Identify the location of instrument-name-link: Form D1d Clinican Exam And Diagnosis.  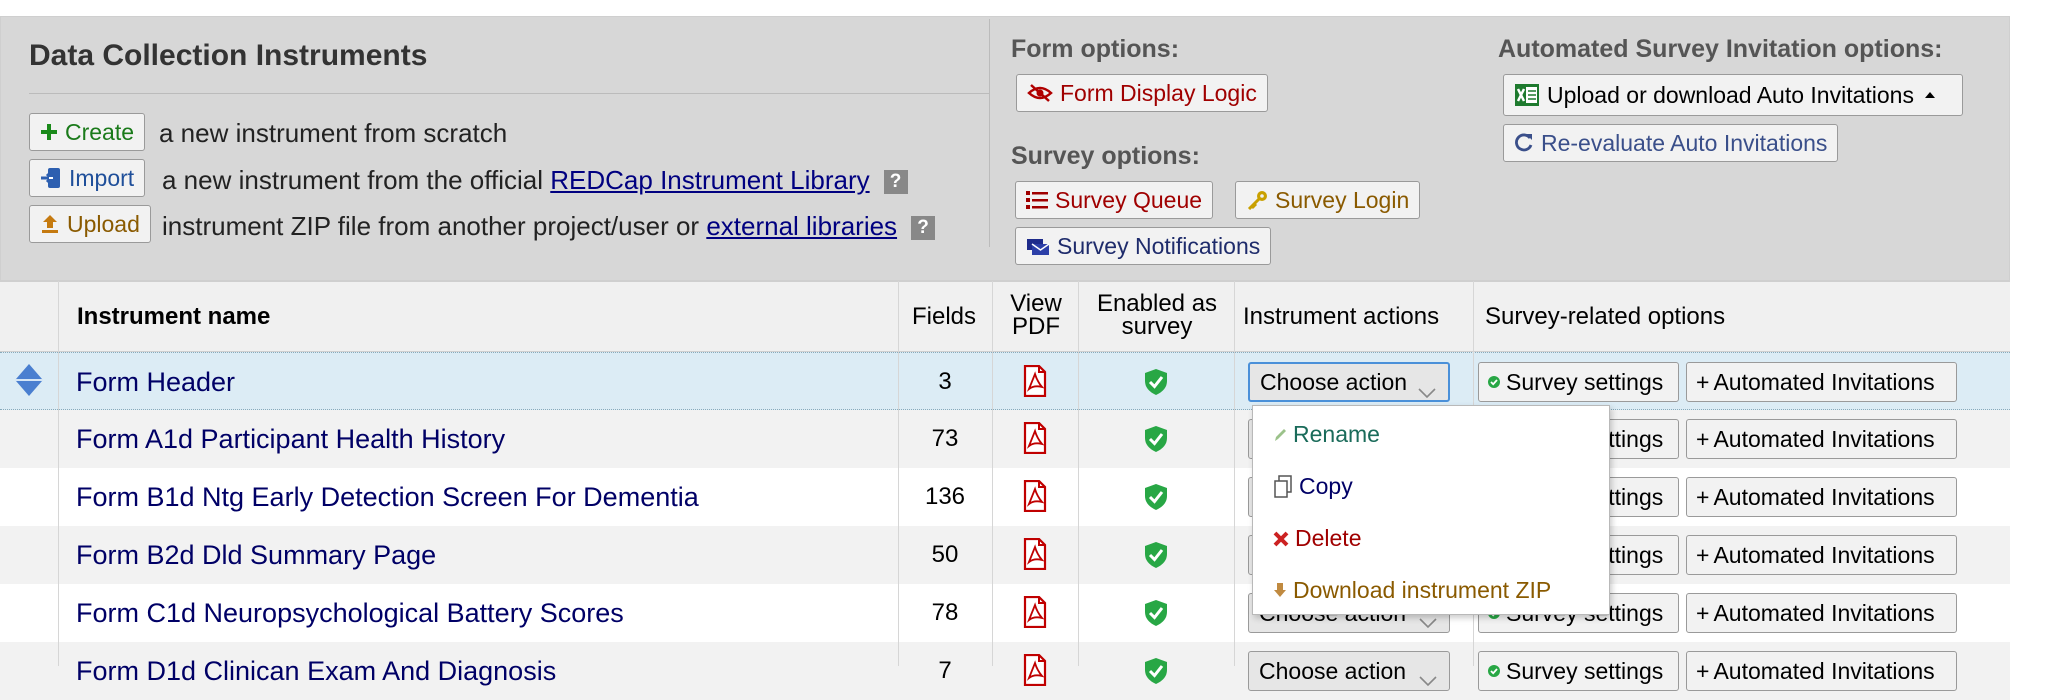
(316, 671).